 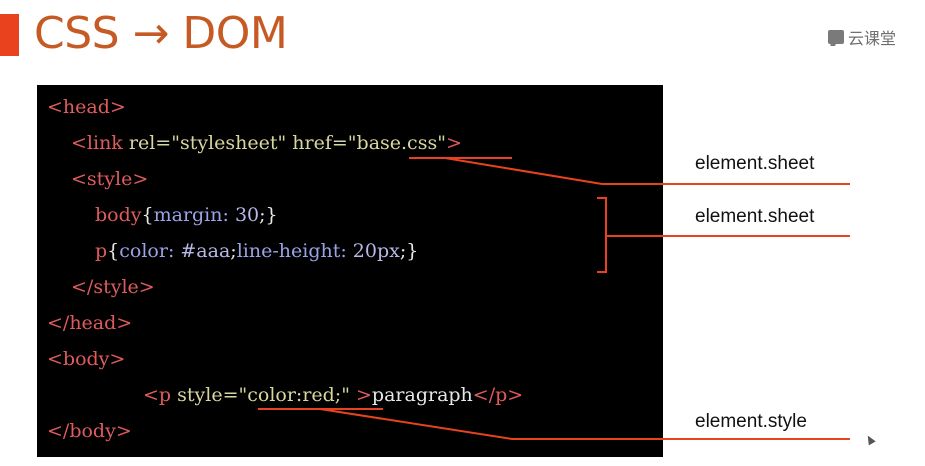 I want to click on style-block-bracket, so click(x=602, y=235).